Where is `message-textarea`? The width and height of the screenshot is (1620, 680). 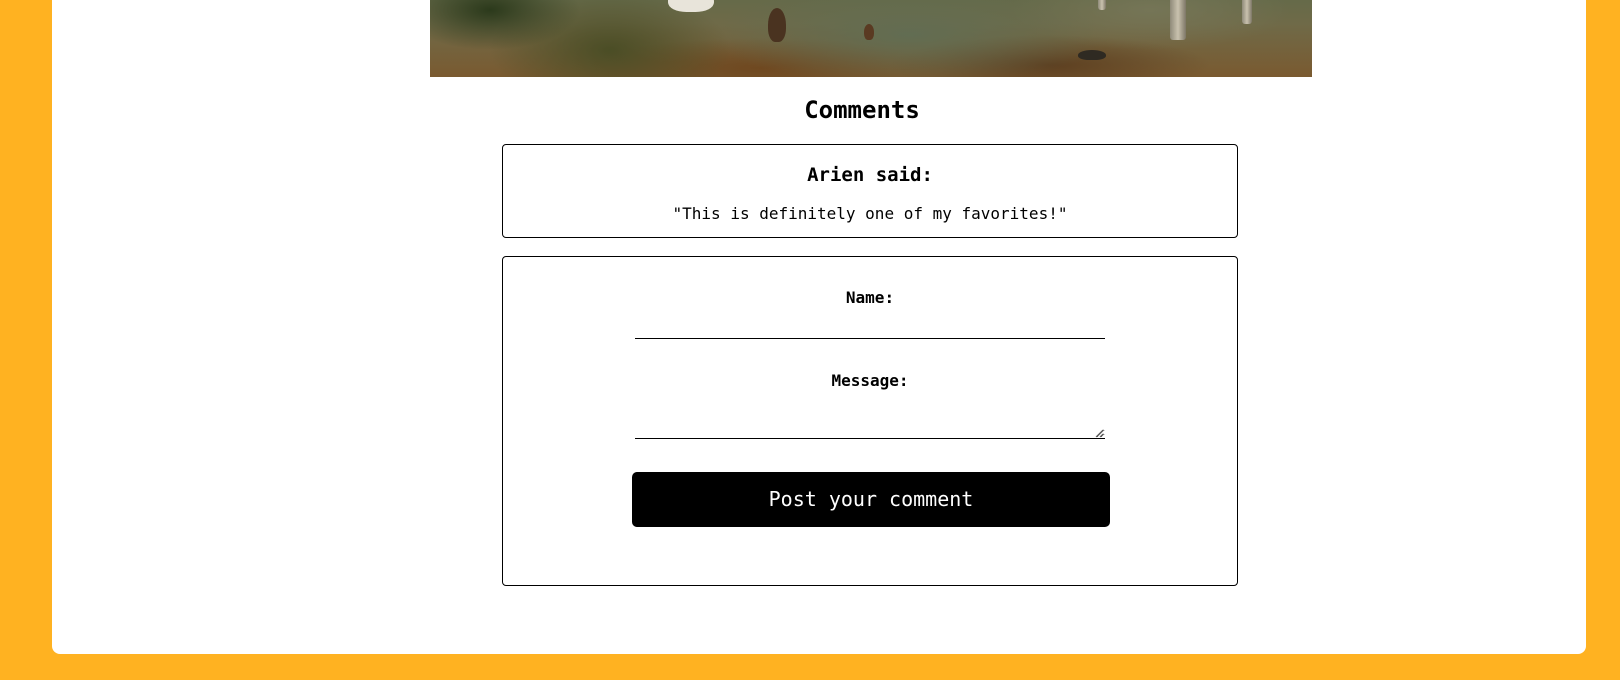 message-textarea is located at coordinates (870, 420).